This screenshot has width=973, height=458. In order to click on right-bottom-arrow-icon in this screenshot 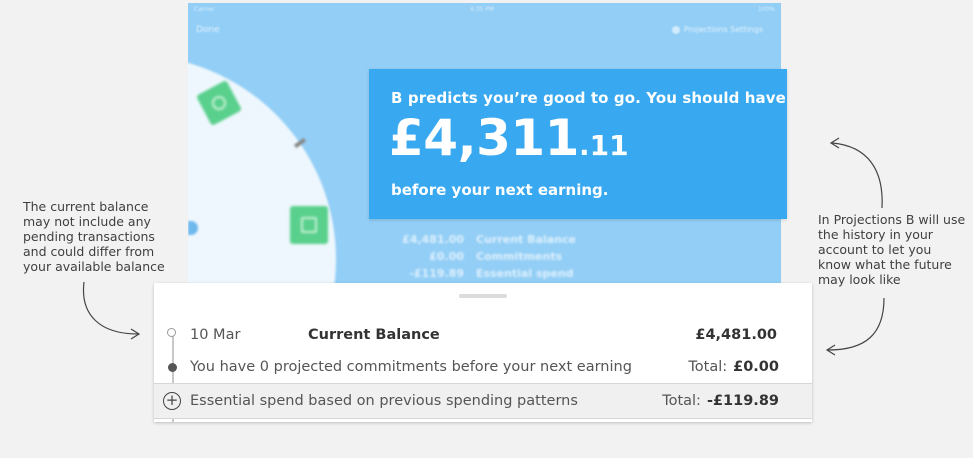, I will do `click(856, 324)`.